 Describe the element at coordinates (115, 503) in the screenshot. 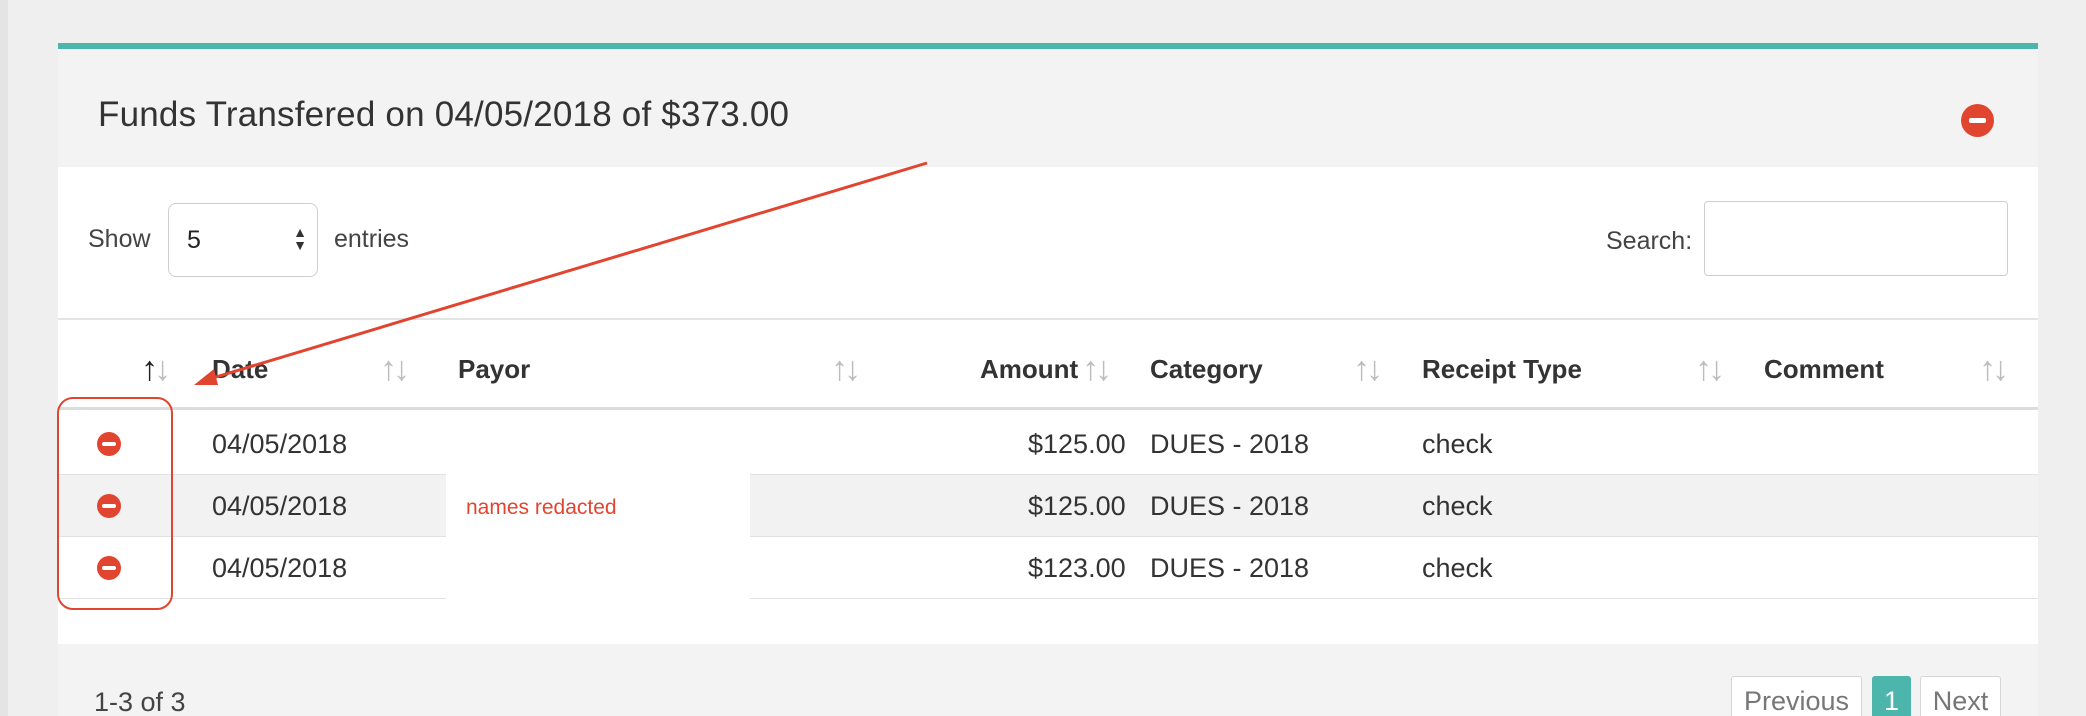

I see `annotation-highlight-box` at that location.